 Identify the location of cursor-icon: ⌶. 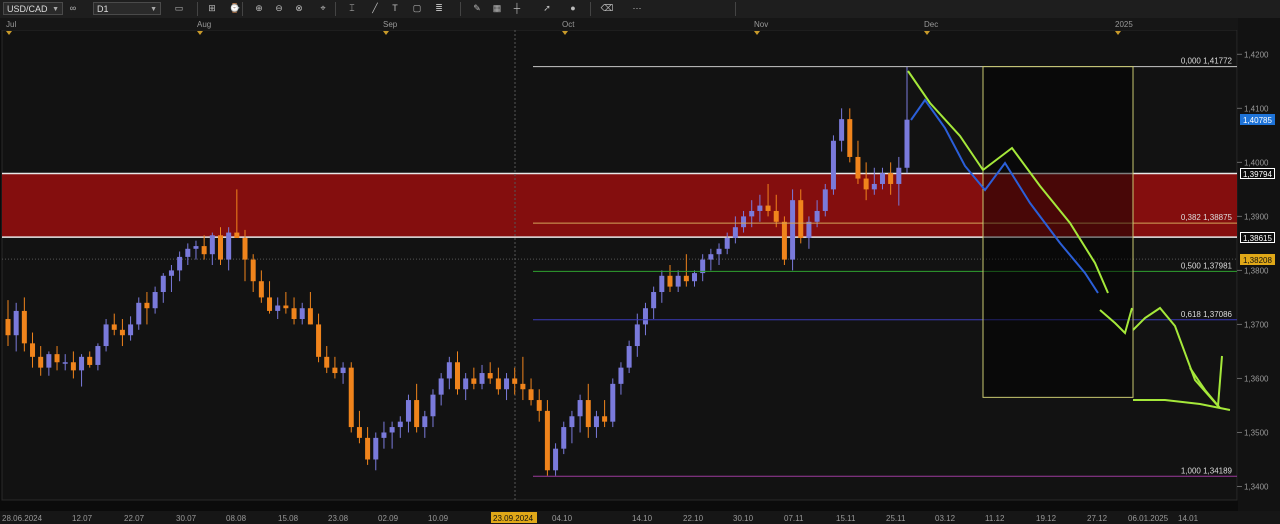
(352, 8).